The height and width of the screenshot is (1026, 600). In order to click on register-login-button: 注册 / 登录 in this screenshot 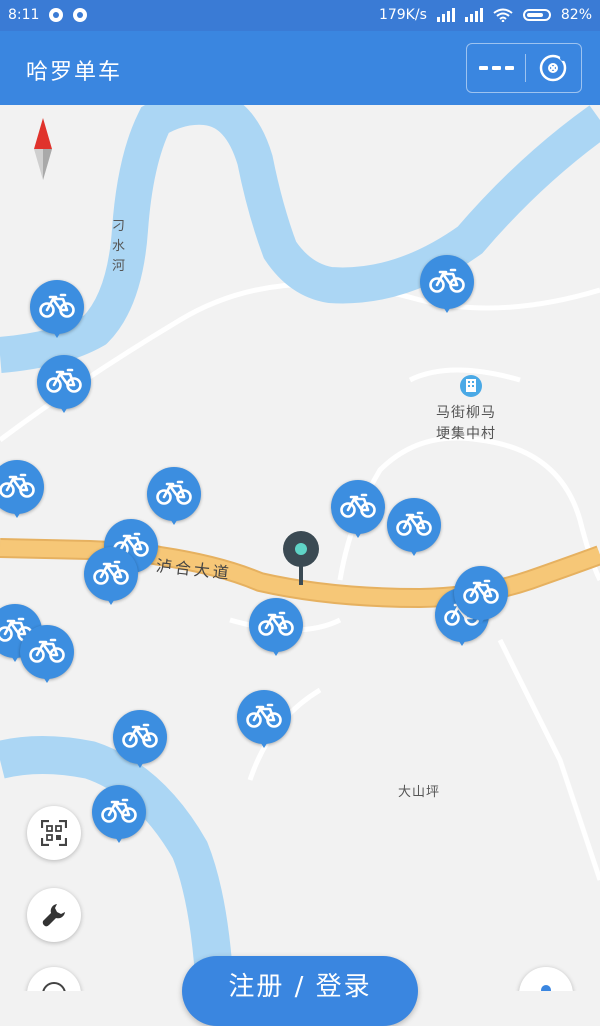, I will do `click(300, 991)`.